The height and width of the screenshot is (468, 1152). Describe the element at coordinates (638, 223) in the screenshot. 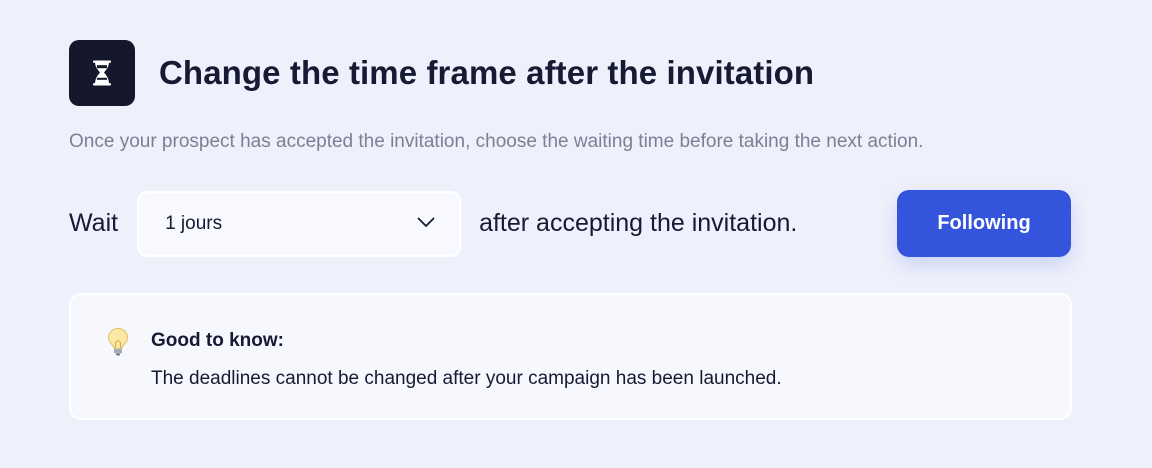

I see `wait-suffix: after accepting the invitation.` at that location.